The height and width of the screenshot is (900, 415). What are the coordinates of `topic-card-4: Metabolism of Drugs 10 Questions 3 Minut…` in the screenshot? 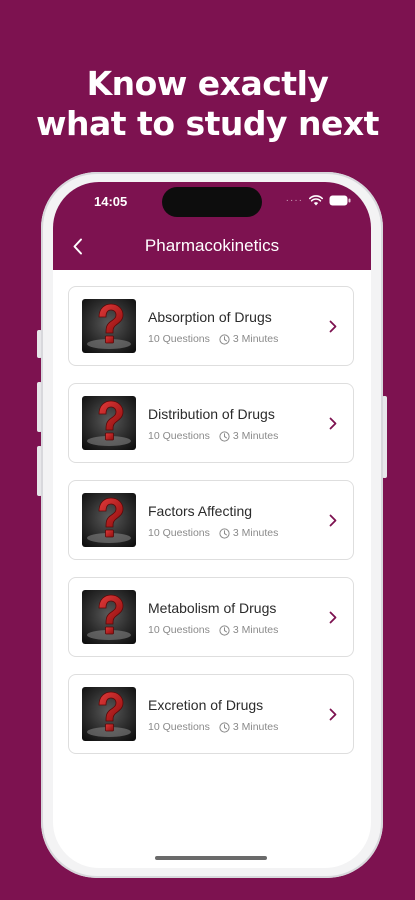 It's located at (211, 617).